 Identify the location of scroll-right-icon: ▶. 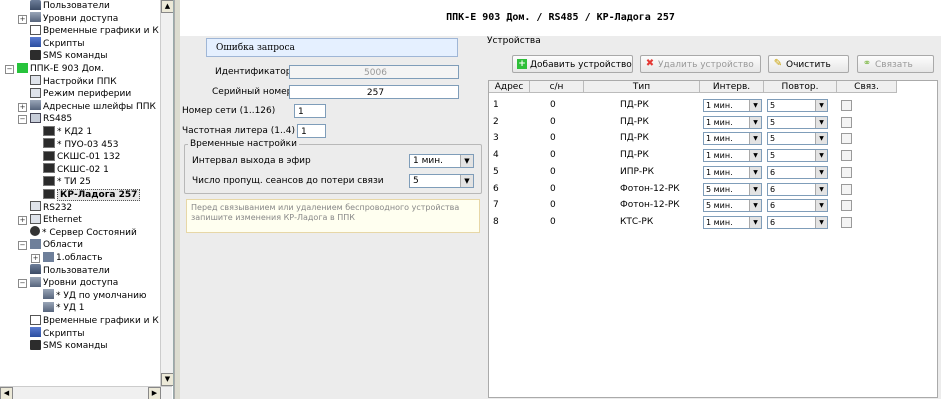
(154, 393).